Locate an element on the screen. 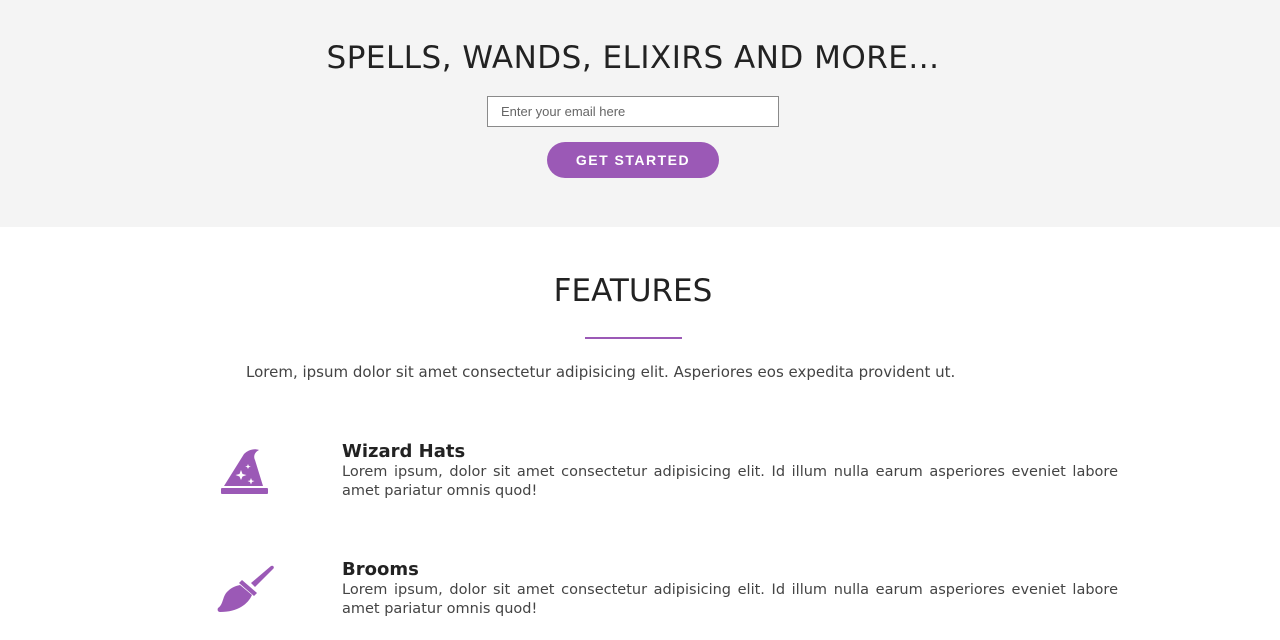 The width and height of the screenshot is (1280, 640). title-divider is located at coordinates (633, 338).